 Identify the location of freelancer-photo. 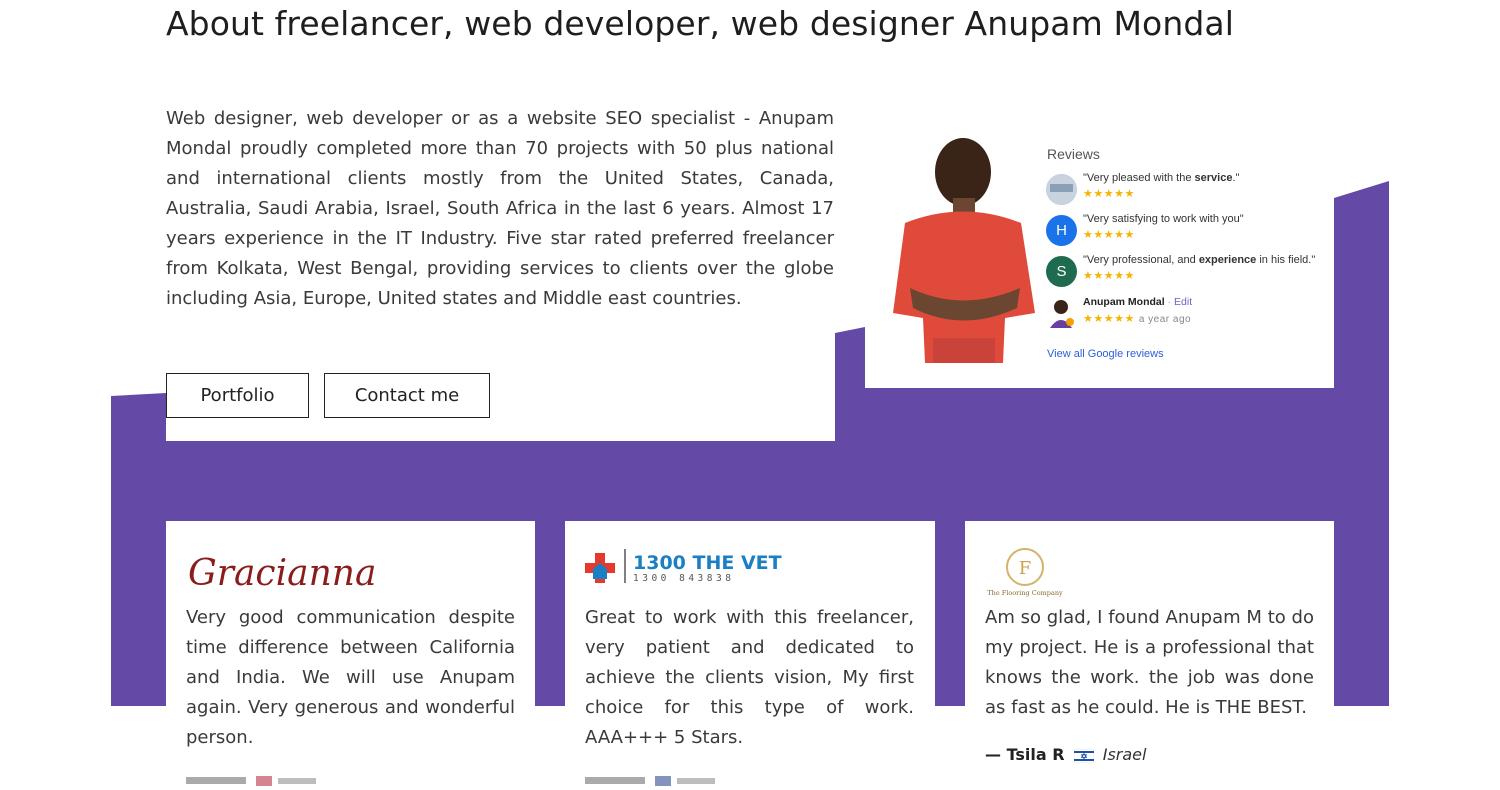
(964, 250).